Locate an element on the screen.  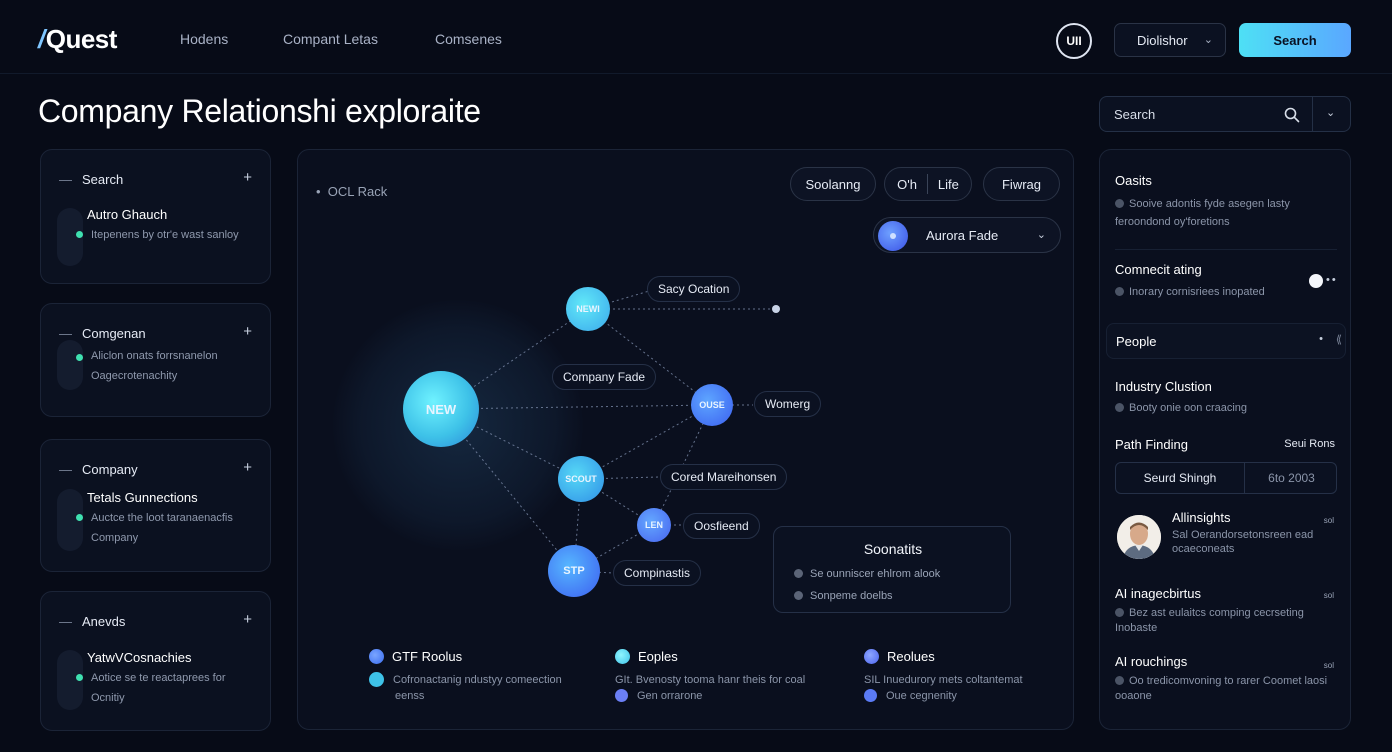
section-title: Path Finding is located at coordinates (1151, 444).